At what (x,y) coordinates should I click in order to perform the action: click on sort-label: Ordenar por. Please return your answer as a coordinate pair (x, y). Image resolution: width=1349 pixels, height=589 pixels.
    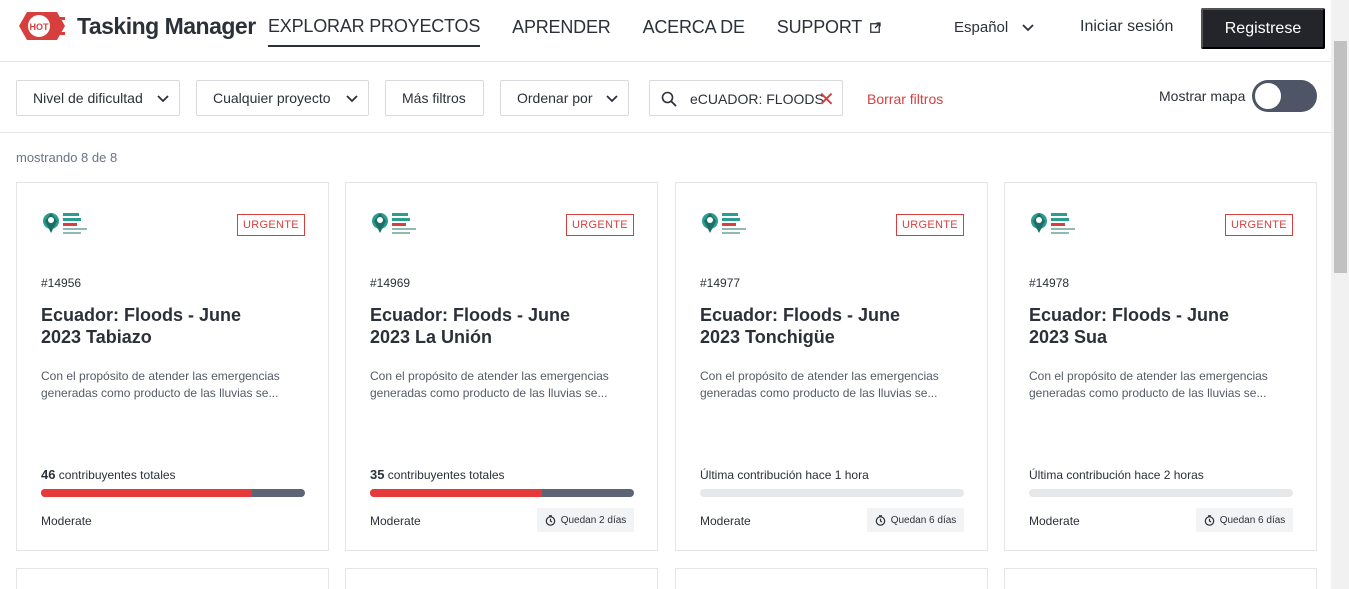
    Looking at the image, I should click on (555, 98).